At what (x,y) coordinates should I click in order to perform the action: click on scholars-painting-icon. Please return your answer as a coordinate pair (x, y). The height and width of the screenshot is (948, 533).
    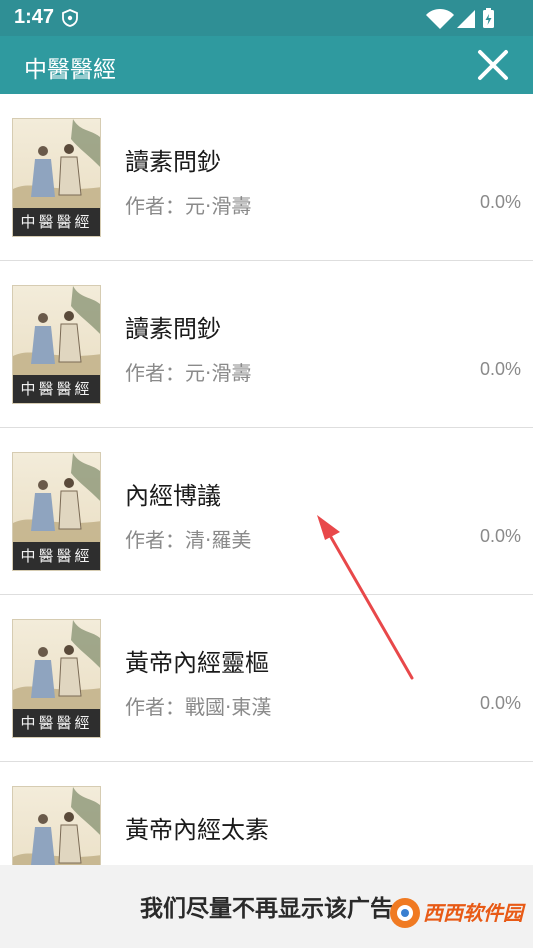
    Looking at the image, I should click on (56, 826).